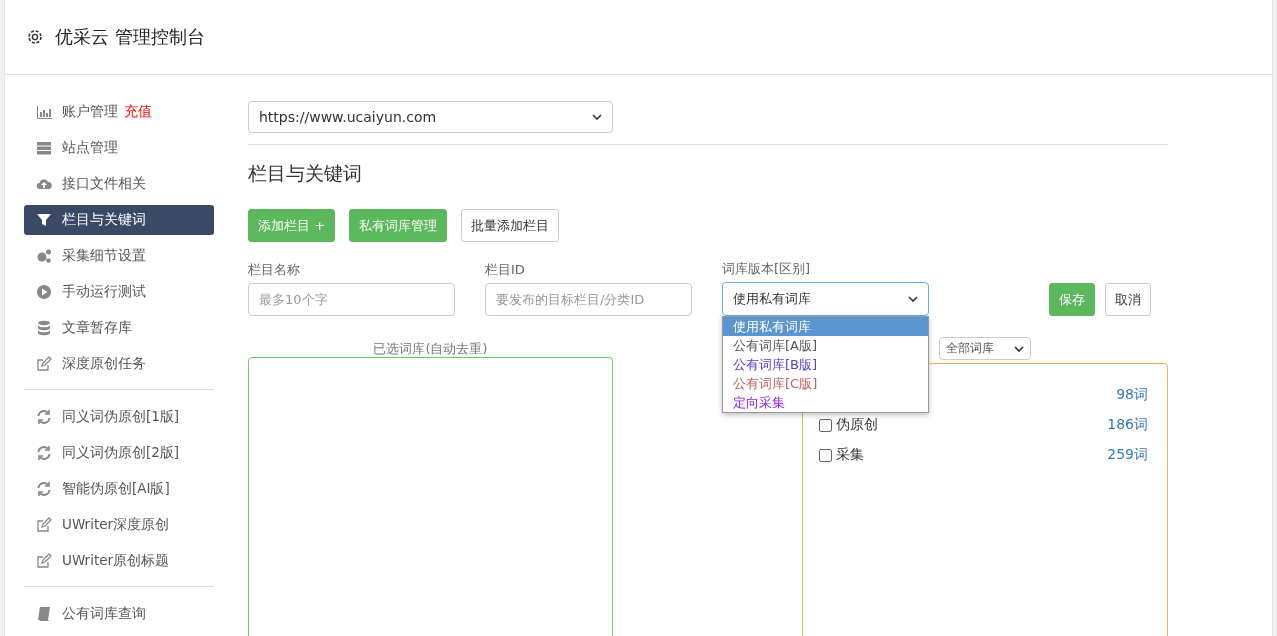  I want to click on settings-icon, so click(35, 37).